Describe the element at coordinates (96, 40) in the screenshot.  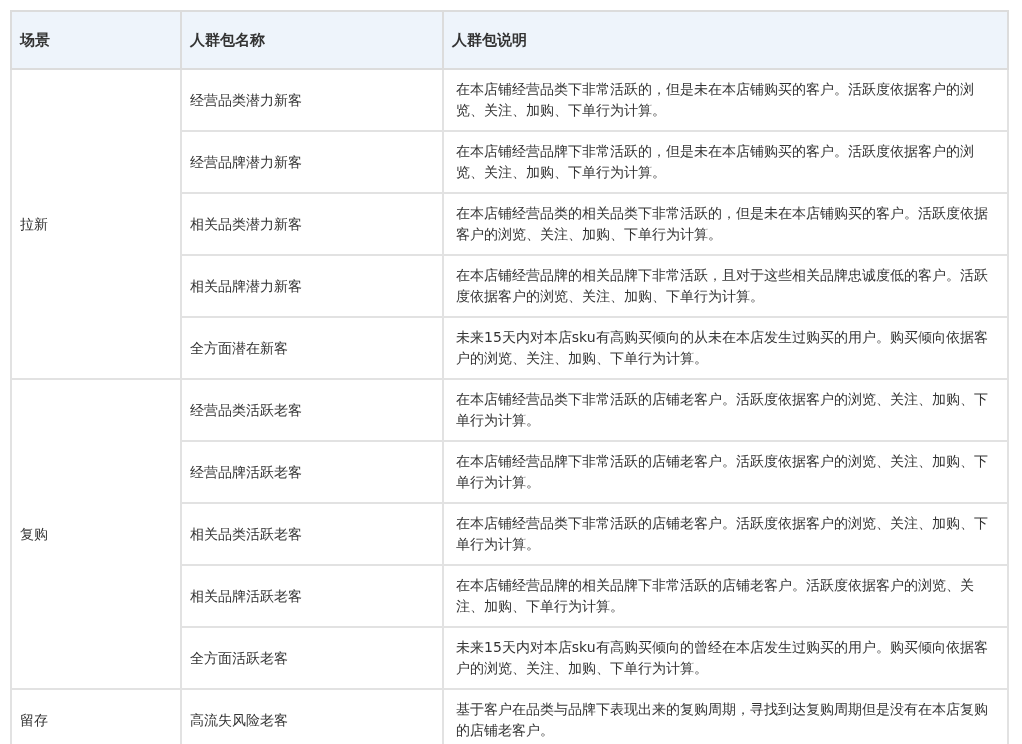
I see `column-header: 场景` at that location.